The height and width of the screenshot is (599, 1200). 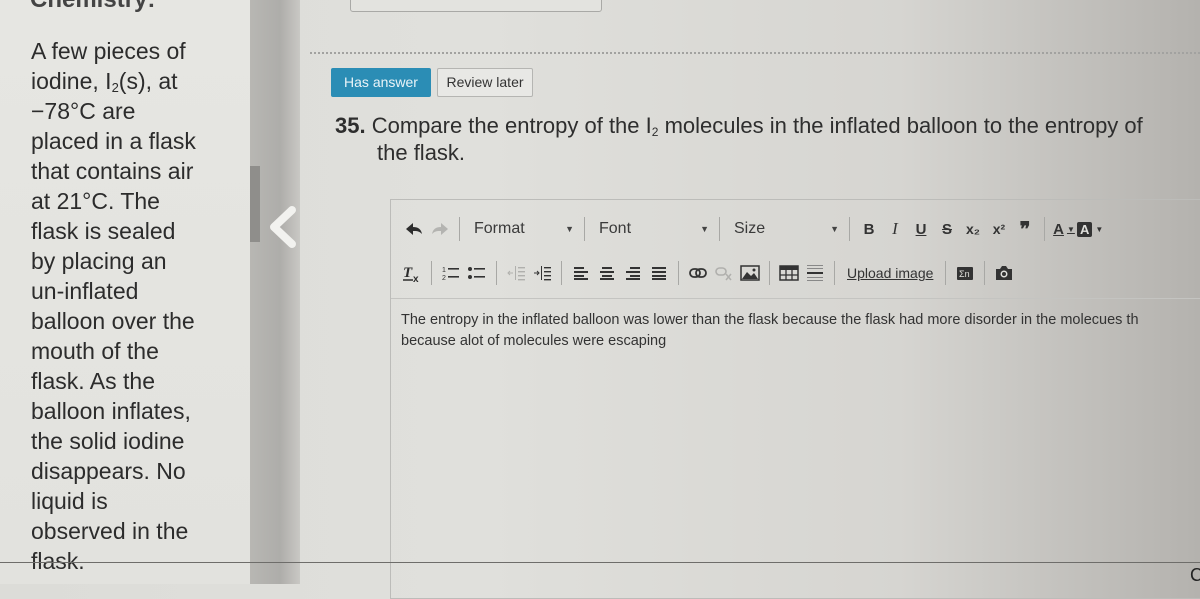 I want to click on subscript-button: x₂, so click(x=973, y=229).